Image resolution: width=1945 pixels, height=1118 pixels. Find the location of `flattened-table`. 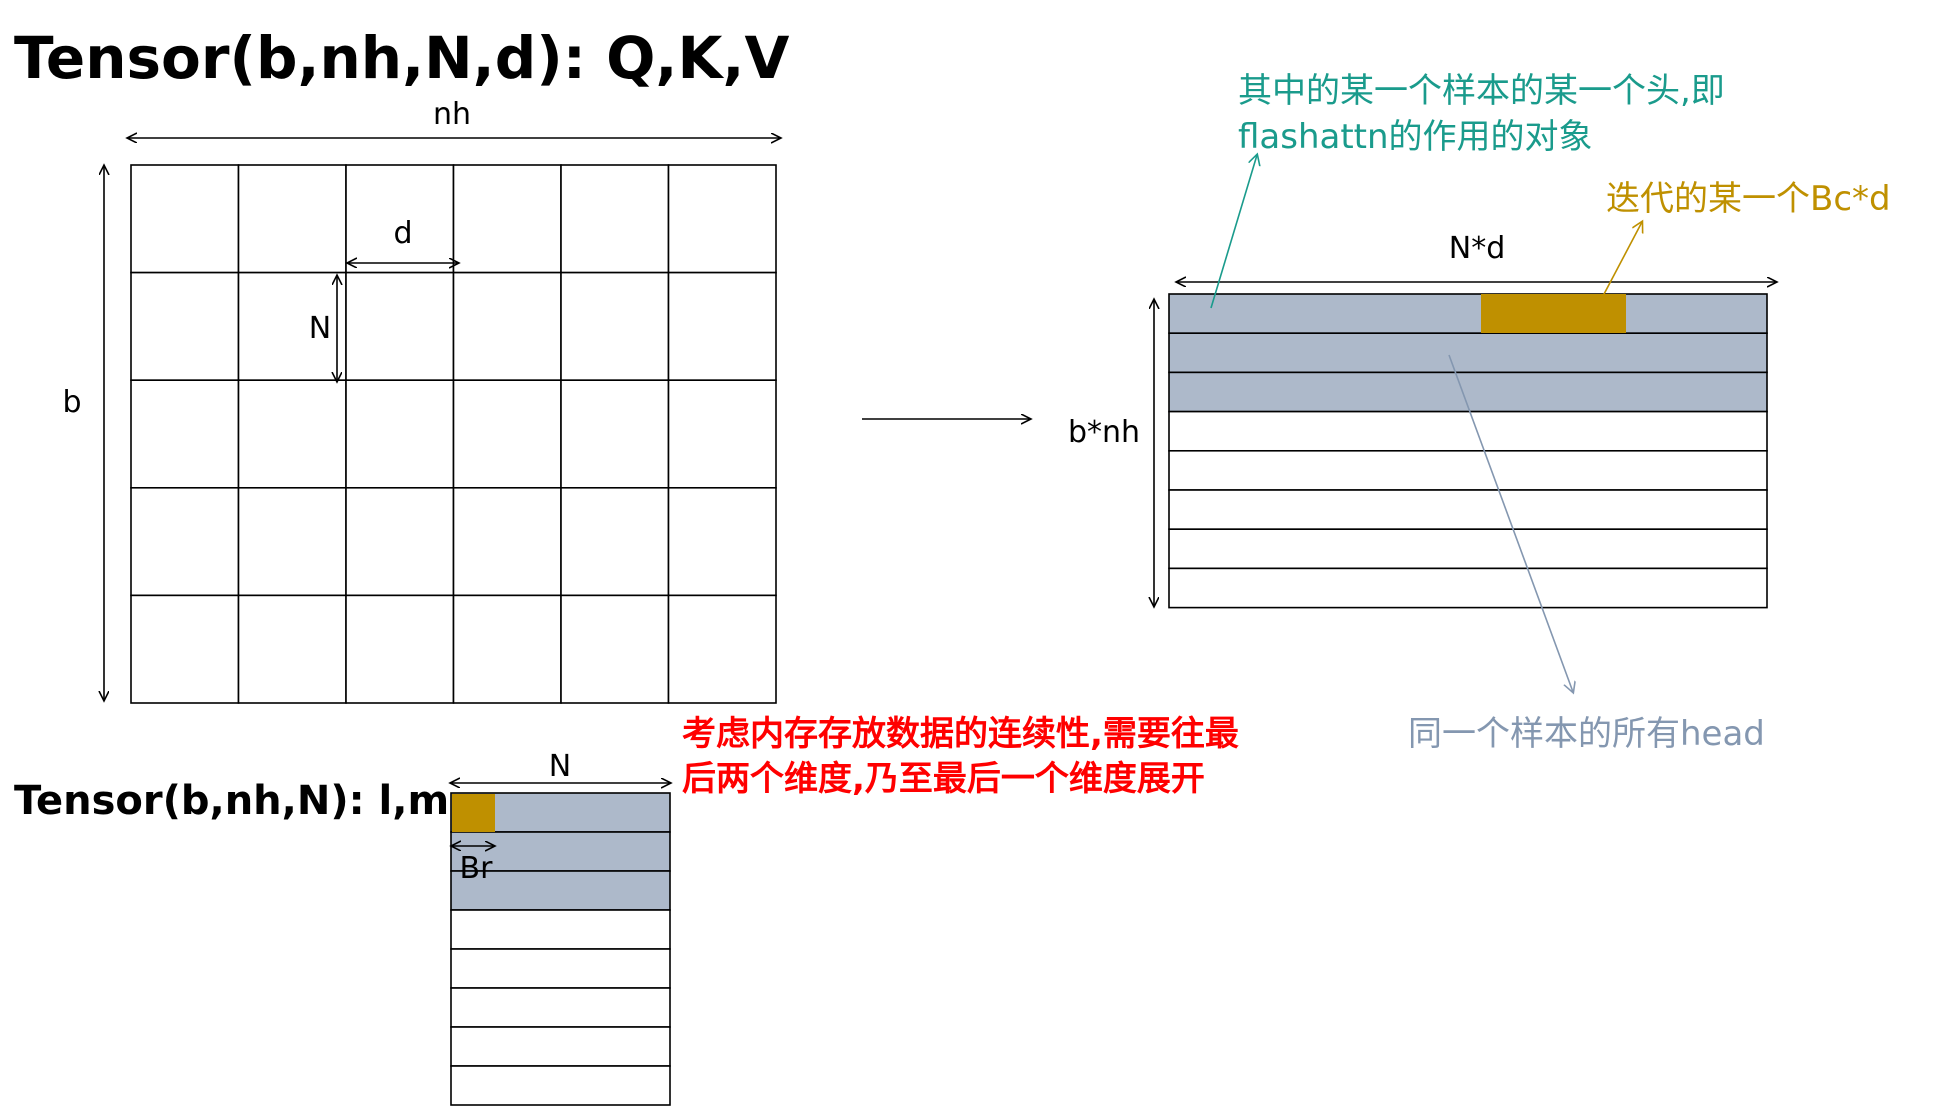

flattened-table is located at coordinates (1468, 451).